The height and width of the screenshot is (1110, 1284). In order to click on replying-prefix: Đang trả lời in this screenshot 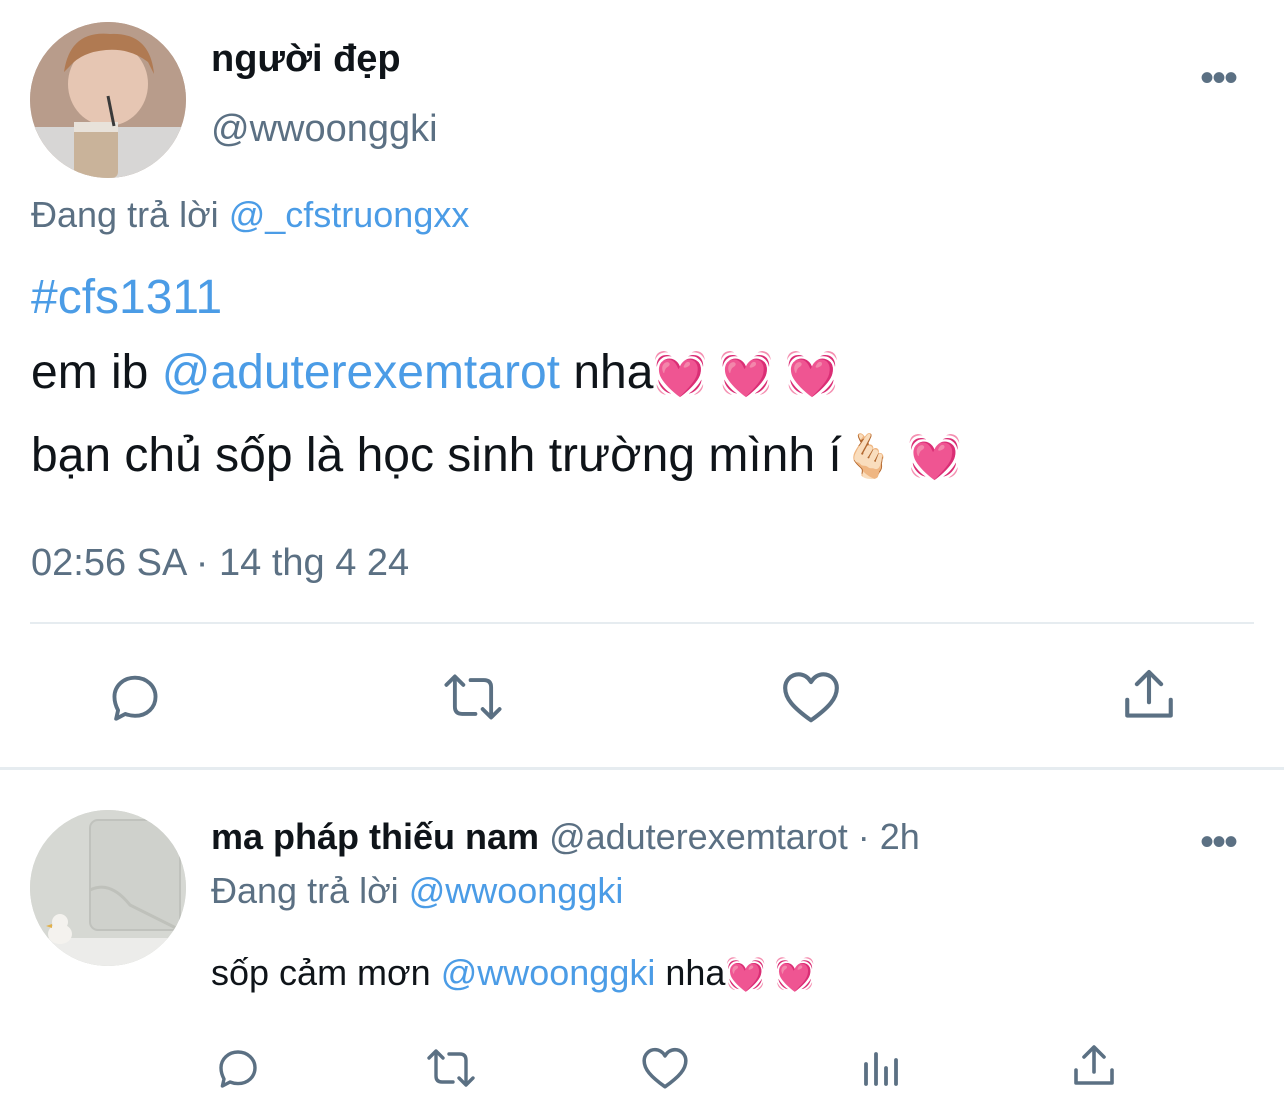, I will do `click(125, 214)`.